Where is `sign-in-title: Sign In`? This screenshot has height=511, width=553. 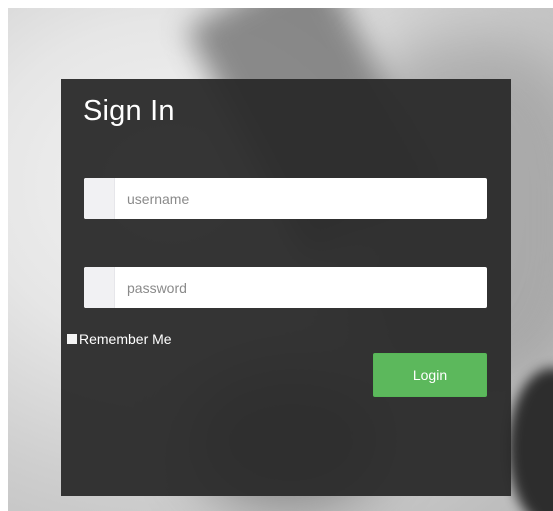 sign-in-title: Sign In is located at coordinates (129, 111).